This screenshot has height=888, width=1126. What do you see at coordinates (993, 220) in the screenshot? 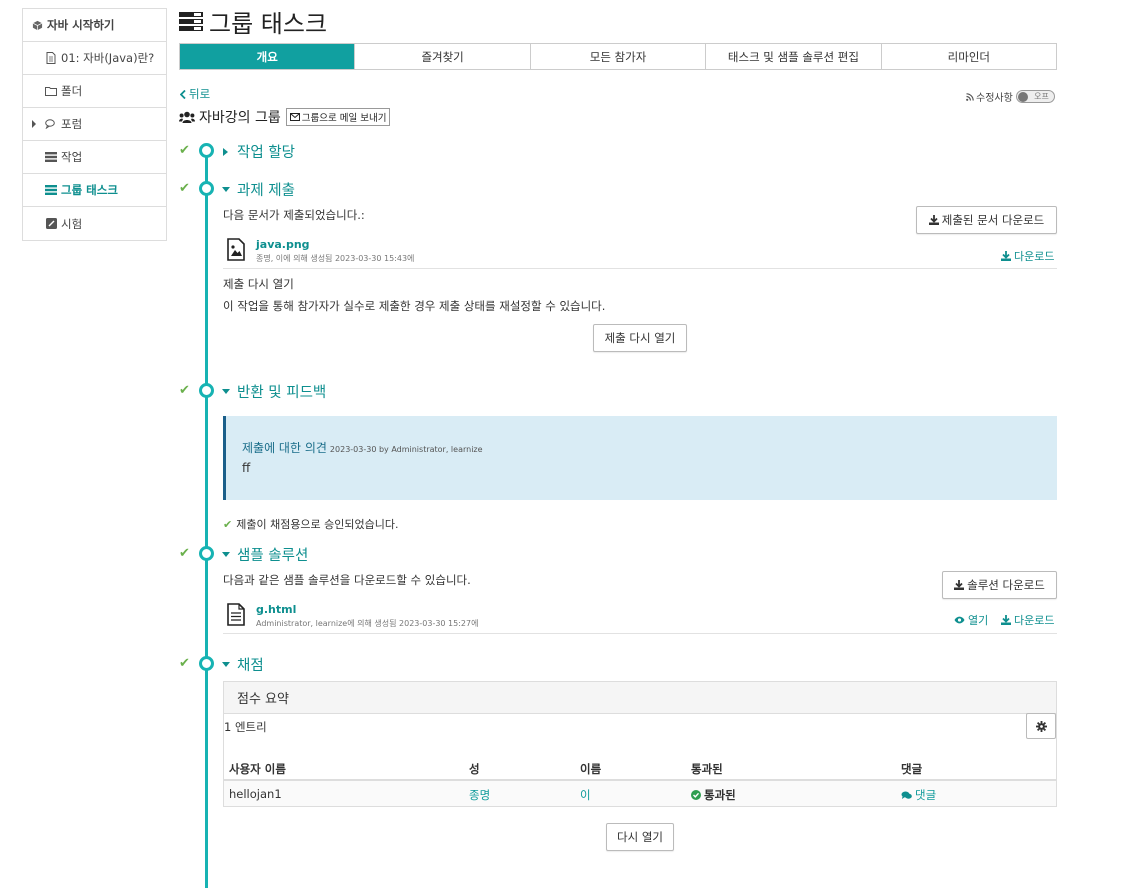
I see `button-label: 제출된 문서 다운로드` at bounding box center [993, 220].